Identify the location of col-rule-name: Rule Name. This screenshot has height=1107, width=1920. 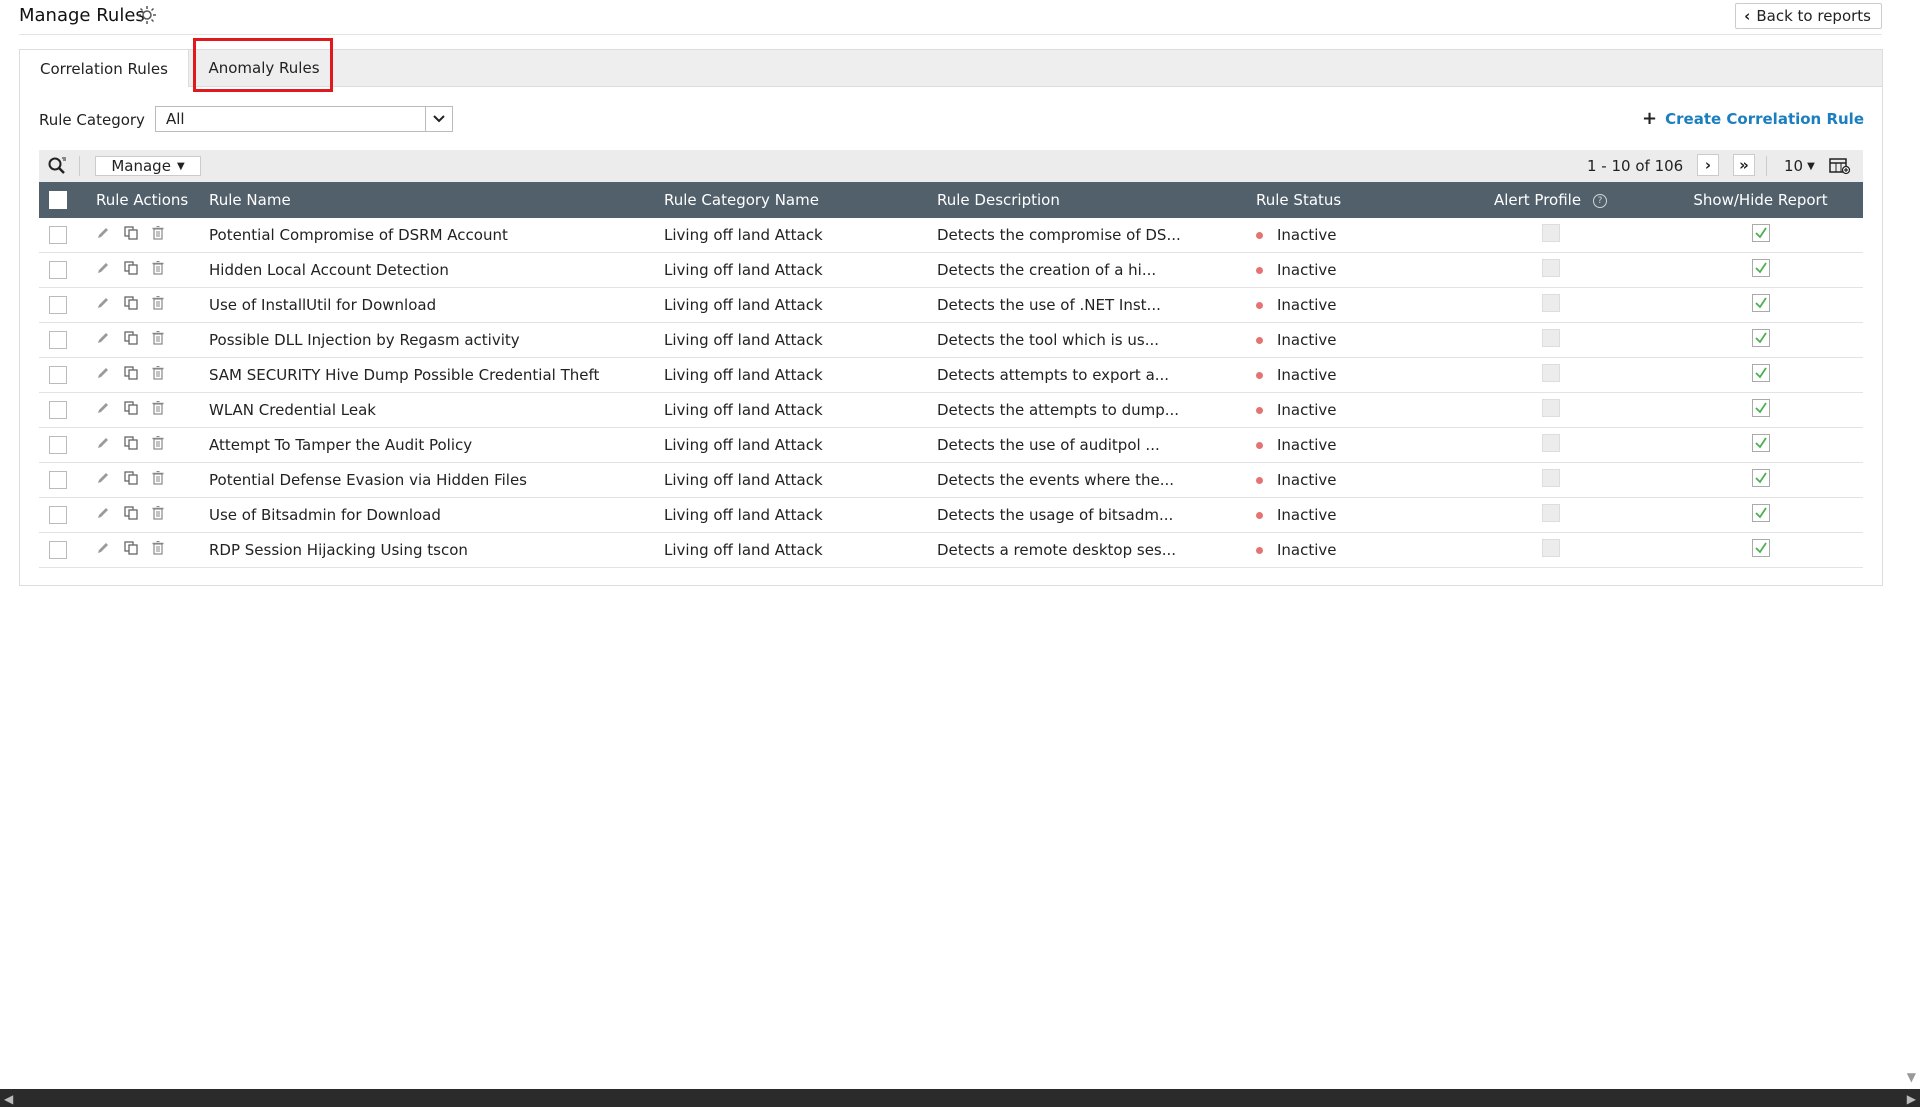
(426, 200).